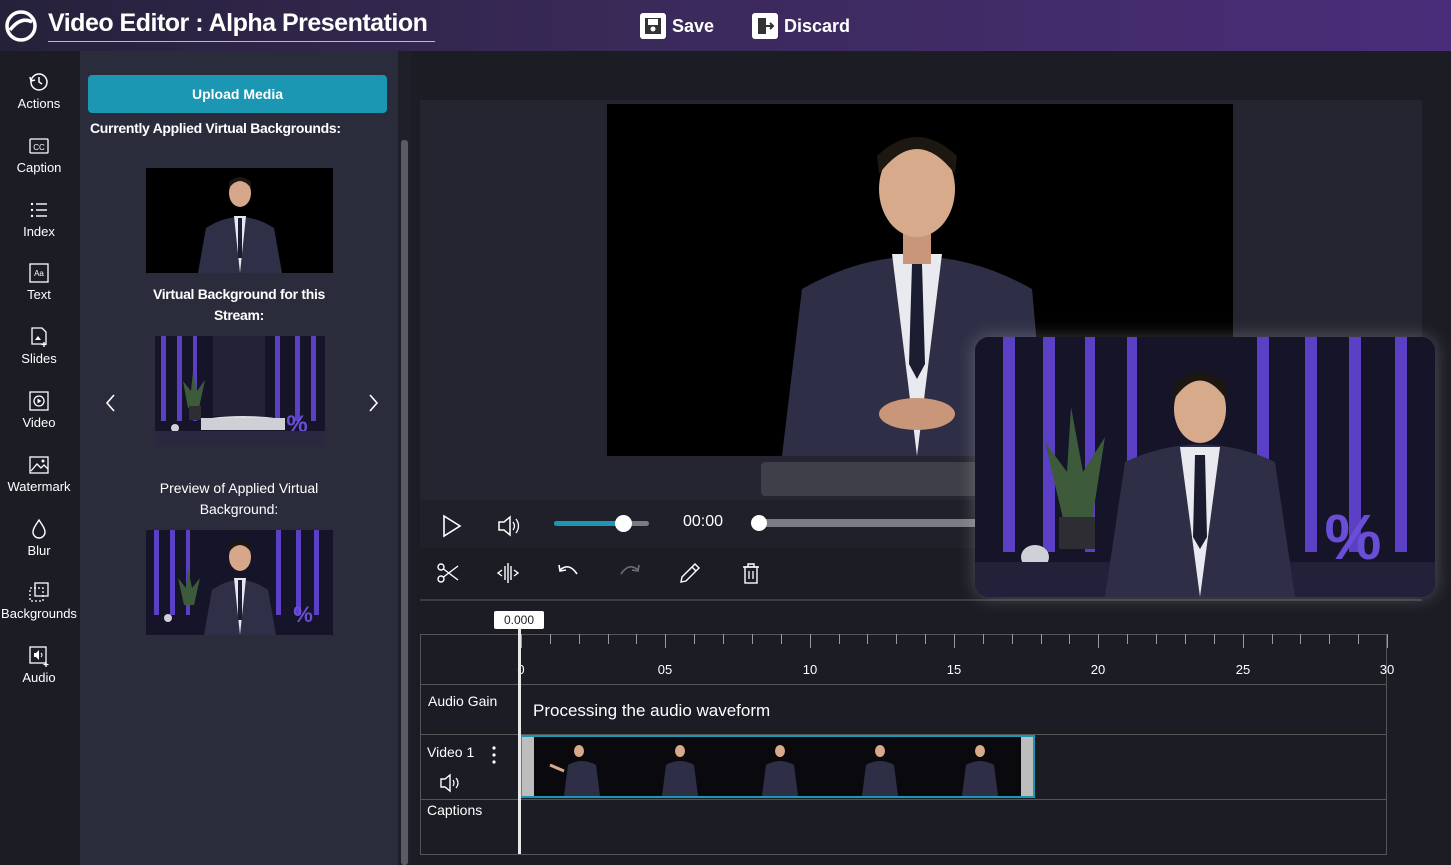 This screenshot has width=1451, height=865. I want to click on progress-slider, so click(864, 523).